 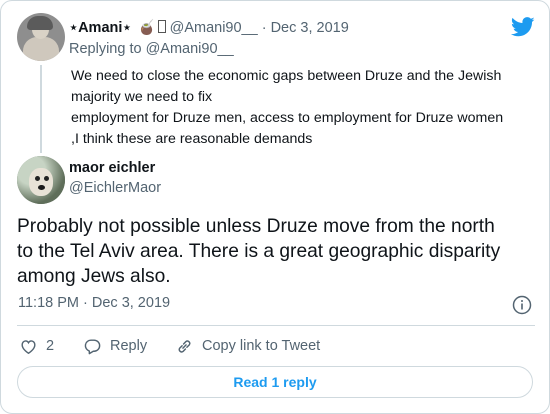 What do you see at coordinates (184, 346) in the screenshot?
I see `link-icon` at bounding box center [184, 346].